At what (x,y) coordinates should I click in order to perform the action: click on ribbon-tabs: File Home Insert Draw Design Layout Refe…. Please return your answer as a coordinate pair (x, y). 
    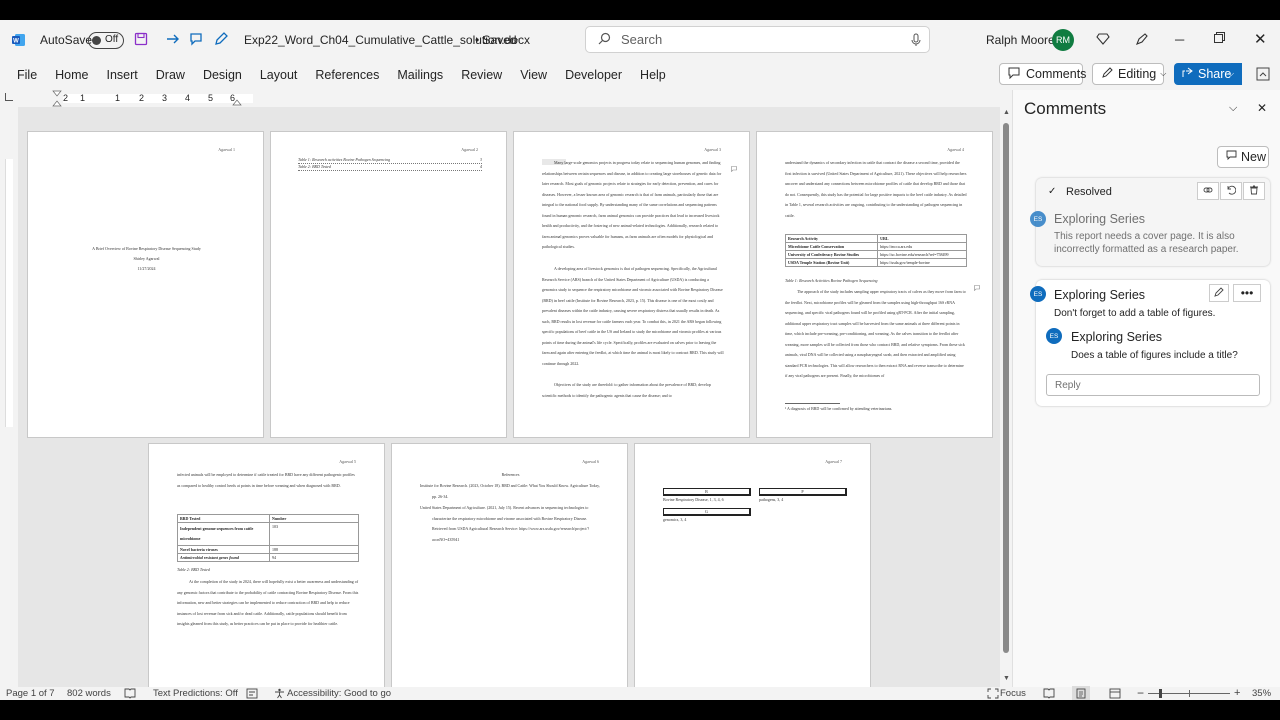
    Looking at the image, I should click on (640, 75).